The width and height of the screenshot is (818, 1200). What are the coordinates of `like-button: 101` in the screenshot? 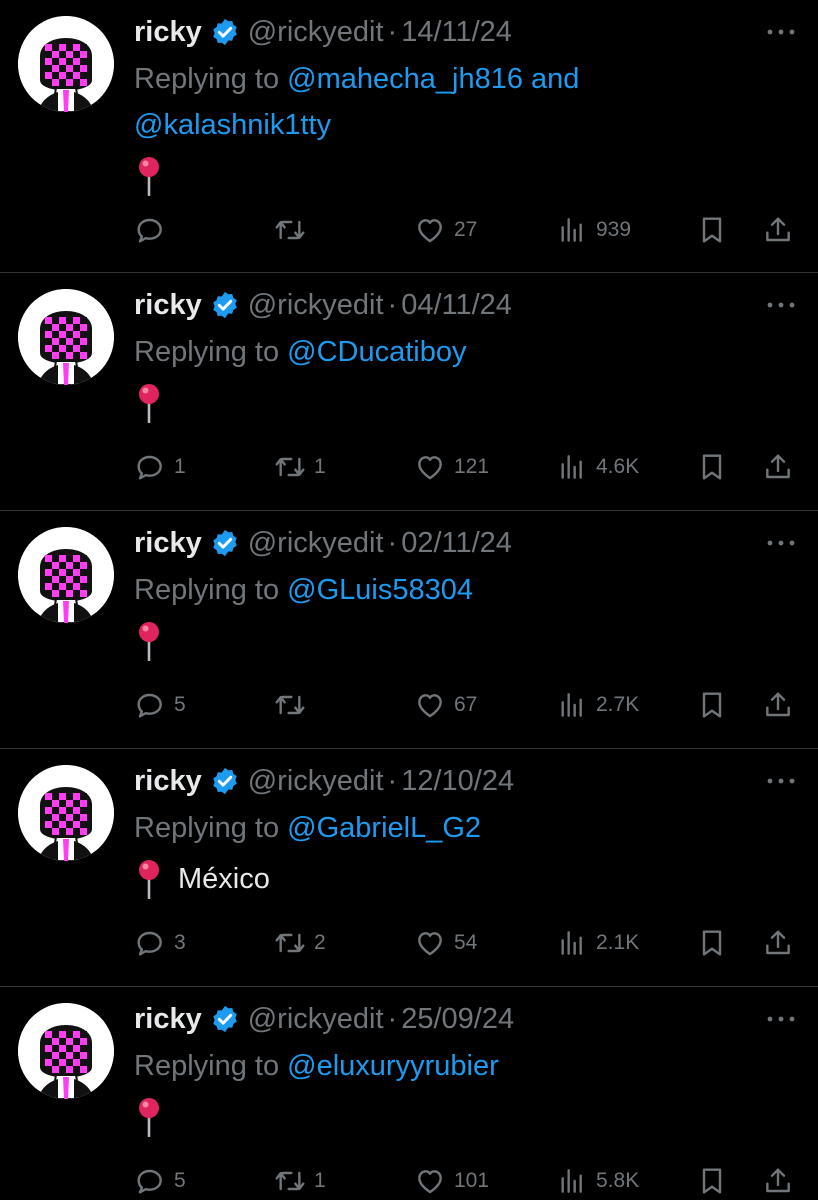 It's located at (451, 1181).